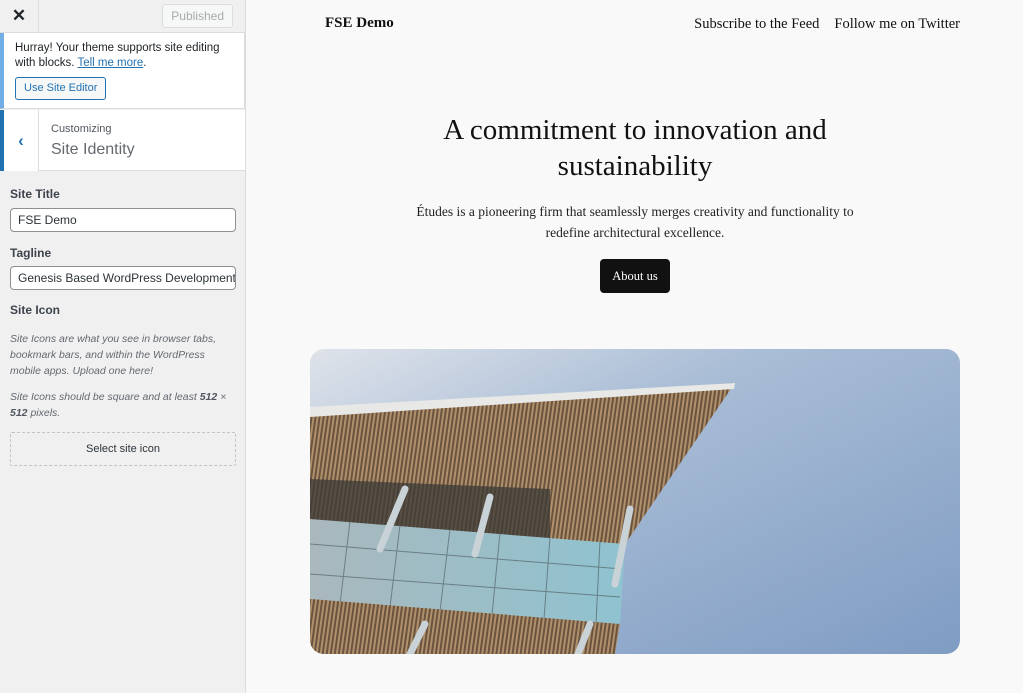 Image resolution: width=1023 pixels, height=693 pixels. I want to click on site-name-link: FSE Demo, so click(359, 23).